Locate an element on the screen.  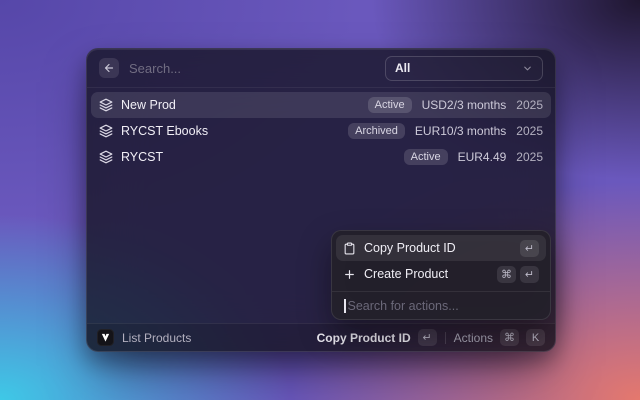
product-meta: Archived EUR10/3 months 2025 is located at coordinates (445, 131).